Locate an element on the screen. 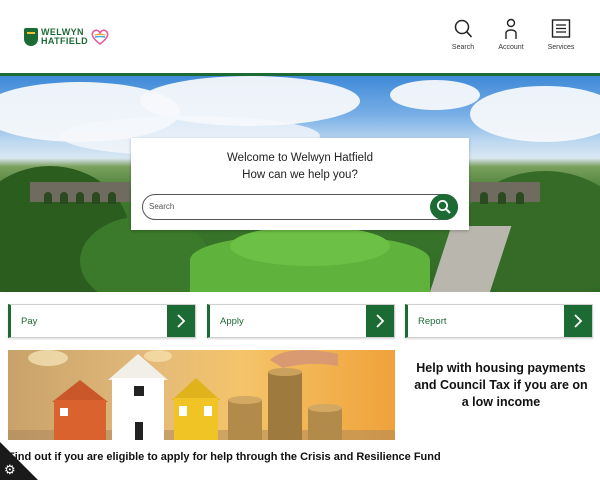 The image size is (600, 480). housing-coins-image is located at coordinates (201, 395).